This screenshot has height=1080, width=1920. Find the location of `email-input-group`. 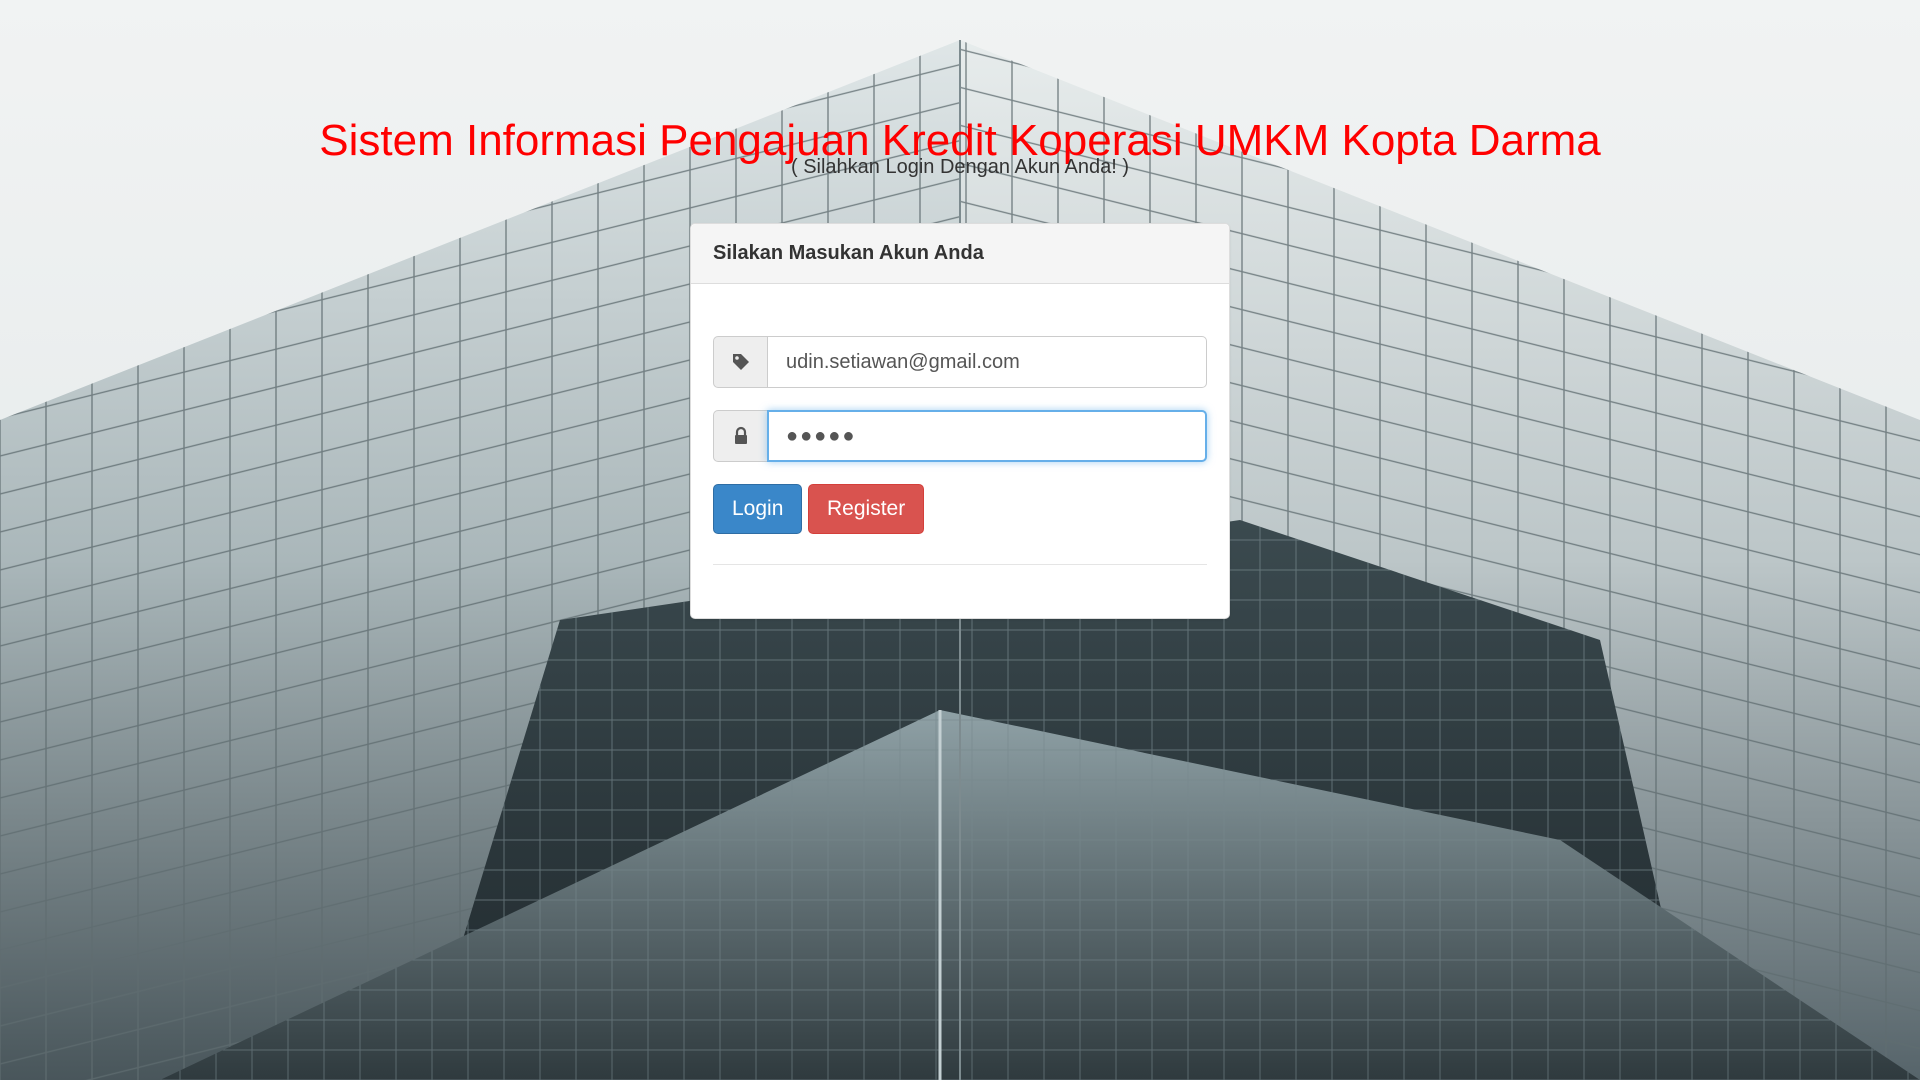

email-input-group is located at coordinates (960, 362).